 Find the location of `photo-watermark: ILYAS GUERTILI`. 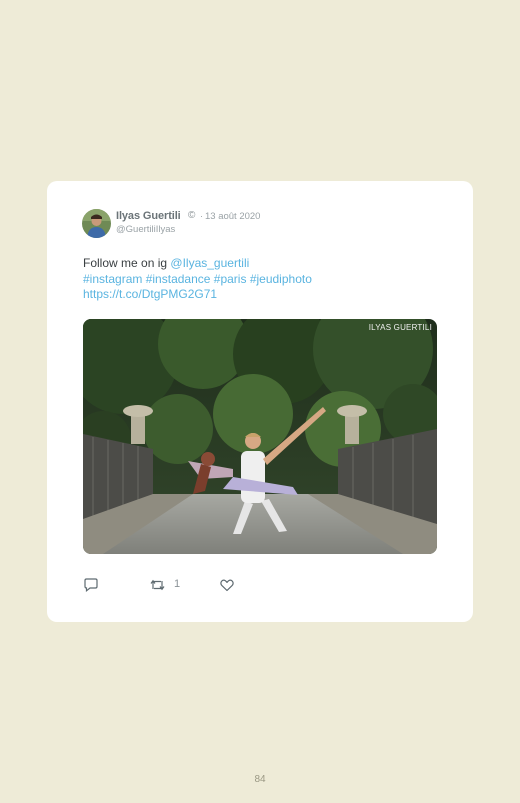

photo-watermark: ILYAS GUERTILI is located at coordinates (400, 327).